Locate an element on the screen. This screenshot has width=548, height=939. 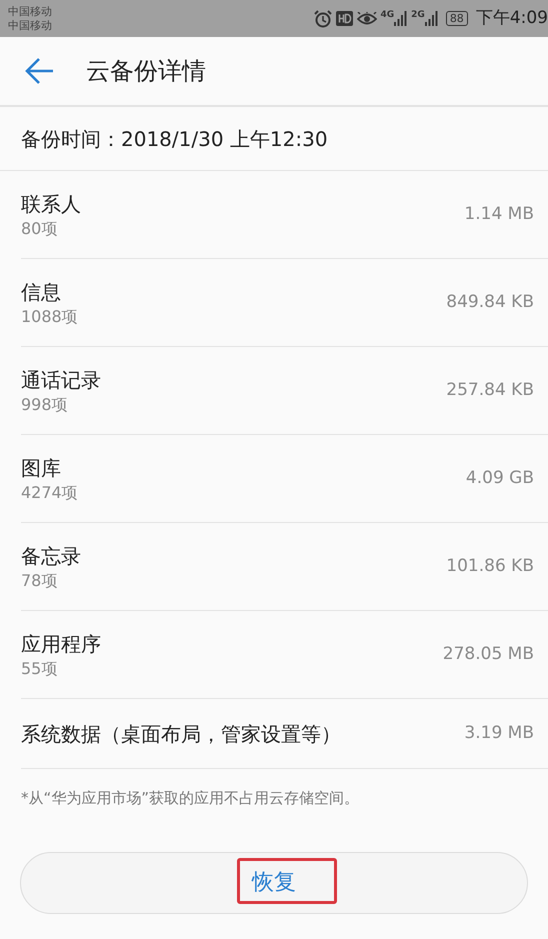
item-size: 278.05 MB is located at coordinates (488, 654).